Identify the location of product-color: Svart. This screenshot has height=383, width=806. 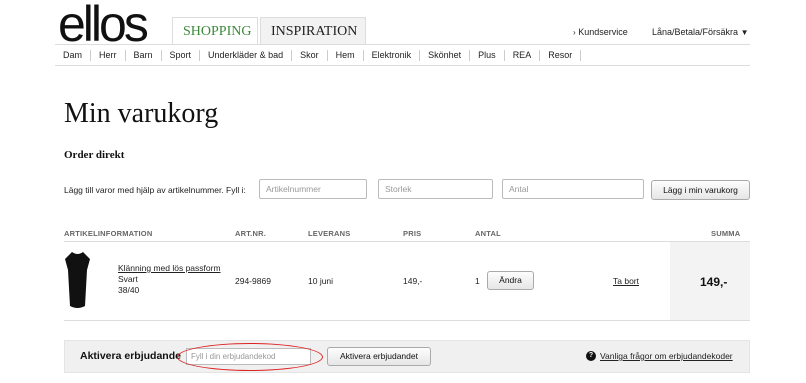
(128, 279).